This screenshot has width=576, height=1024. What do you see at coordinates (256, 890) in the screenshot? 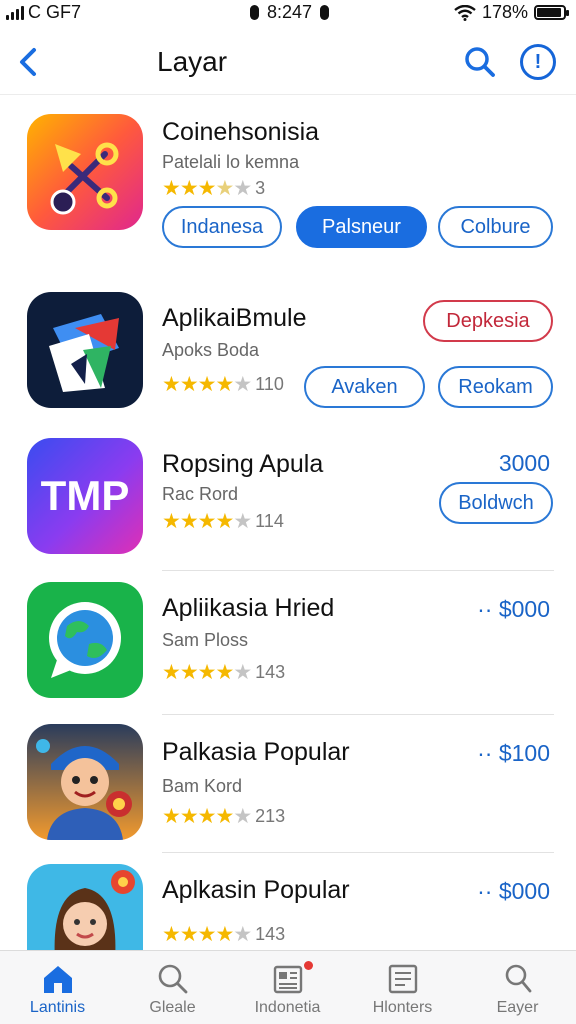
I see `app-name: Aplkasin Popular` at bounding box center [256, 890].